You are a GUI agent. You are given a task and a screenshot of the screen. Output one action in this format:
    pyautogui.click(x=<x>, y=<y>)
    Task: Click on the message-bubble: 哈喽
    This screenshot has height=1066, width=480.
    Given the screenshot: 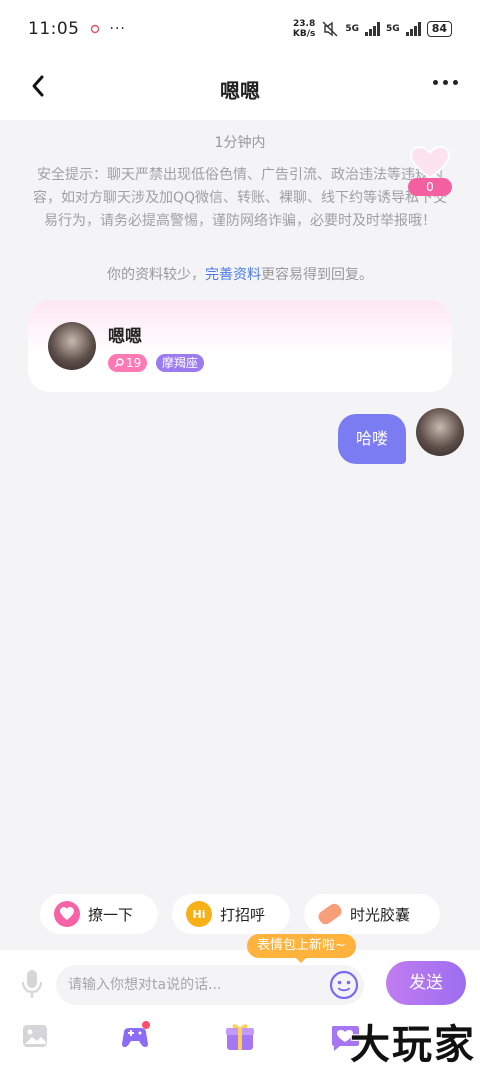 What is the action you would take?
    pyautogui.click(x=371, y=439)
    